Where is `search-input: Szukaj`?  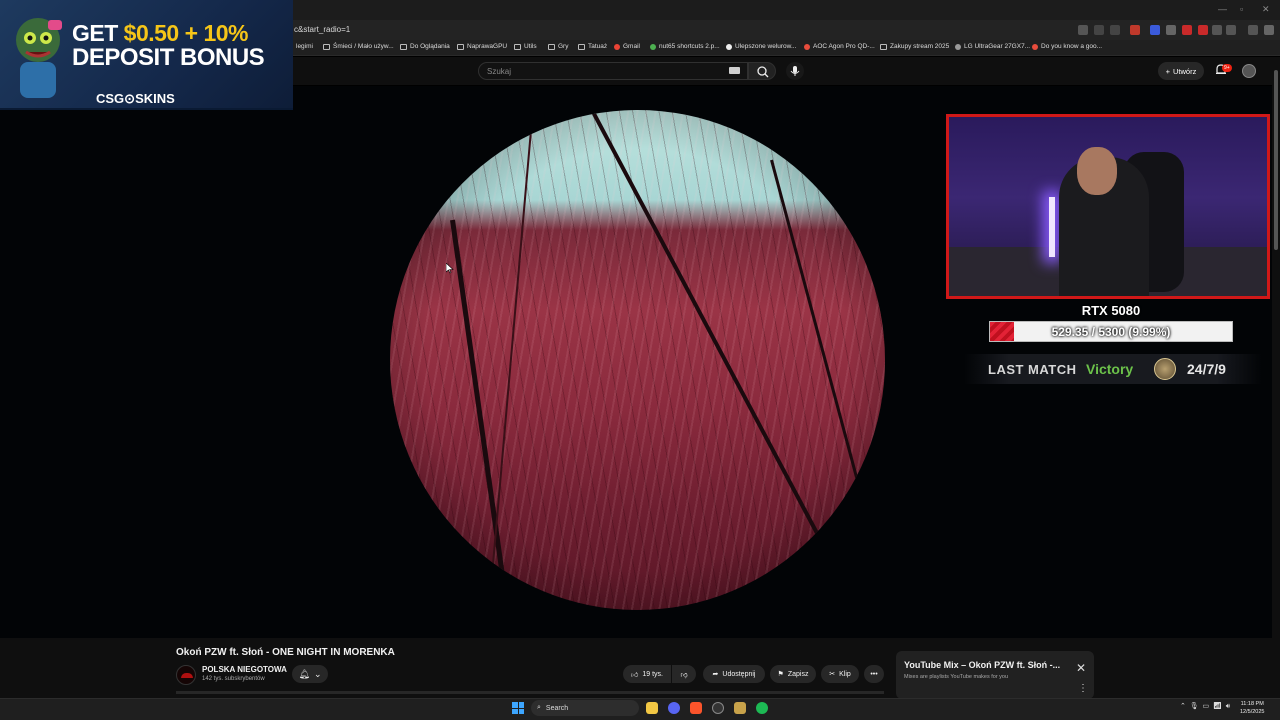
search-input: Szukaj is located at coordinates (613, 71).